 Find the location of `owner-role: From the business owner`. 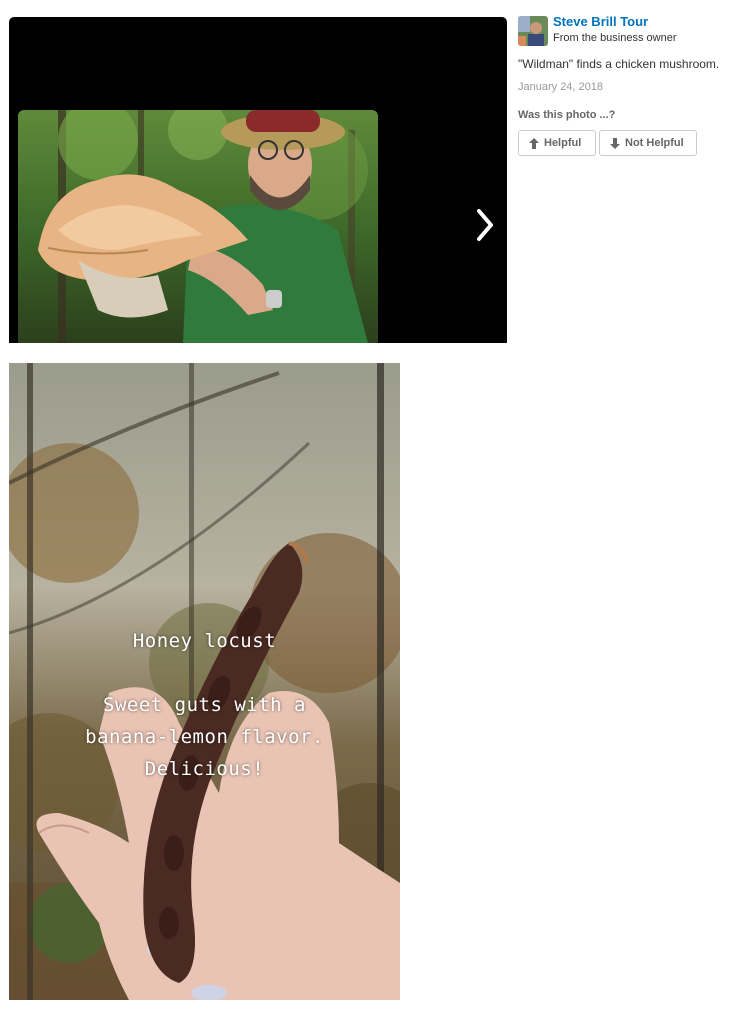

owner-role: From the business owner is located at coordinates (615, 38).